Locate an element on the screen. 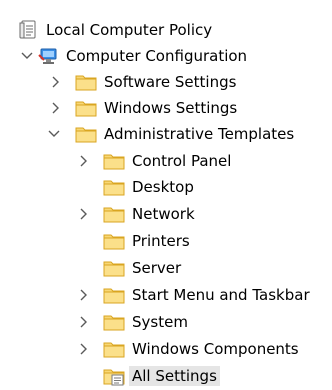 This screenshot has width=332, height=390. tree-item-control-panel: Control Panel is located at coordinates (150, 161).